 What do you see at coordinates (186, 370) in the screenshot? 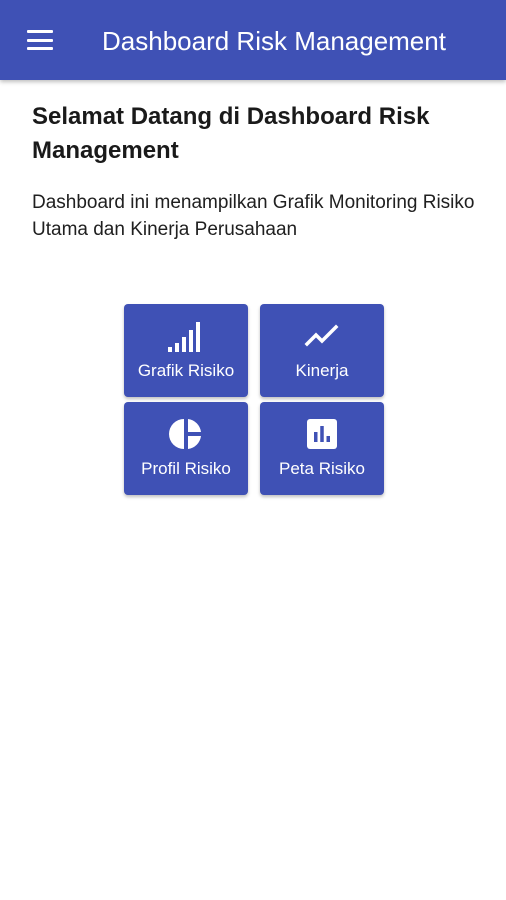
I see `tile-label: Grafik Risiko` at bounding box center [186, 370].